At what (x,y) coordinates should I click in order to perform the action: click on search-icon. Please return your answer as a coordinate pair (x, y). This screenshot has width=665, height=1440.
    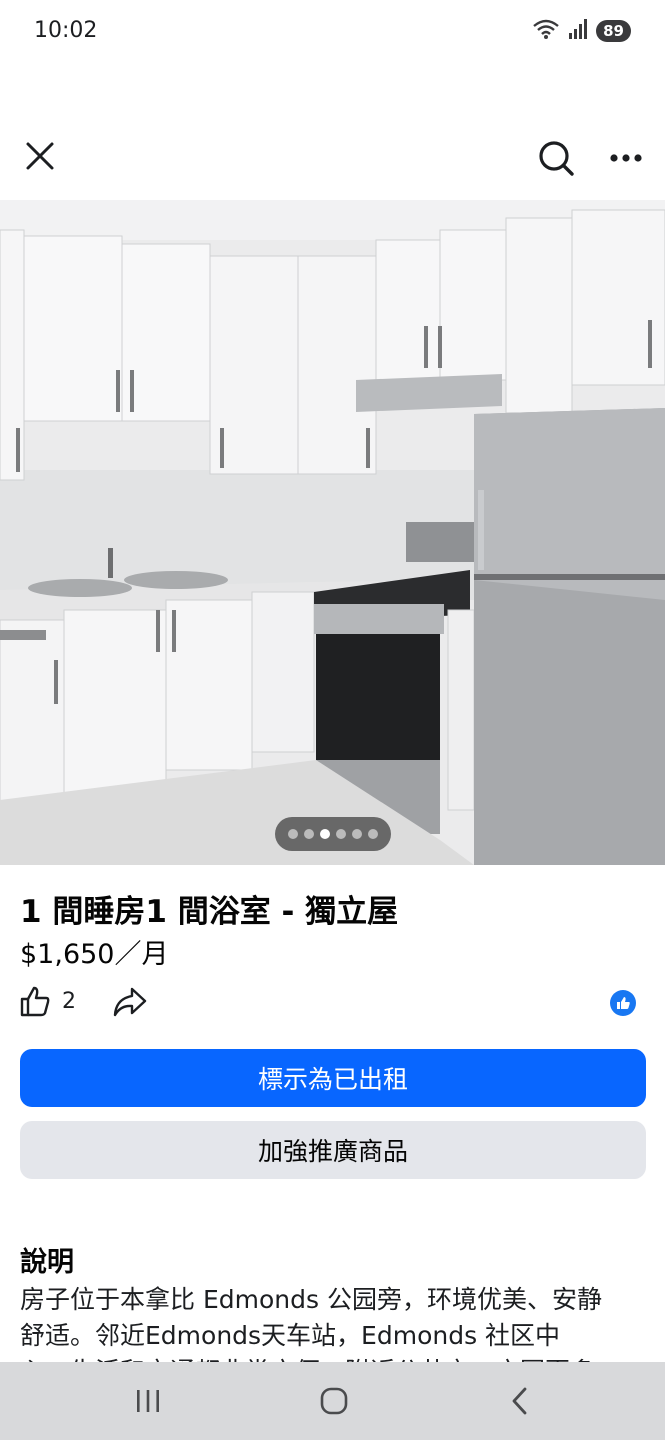
    Looking at the image, I should click on (556, 158).